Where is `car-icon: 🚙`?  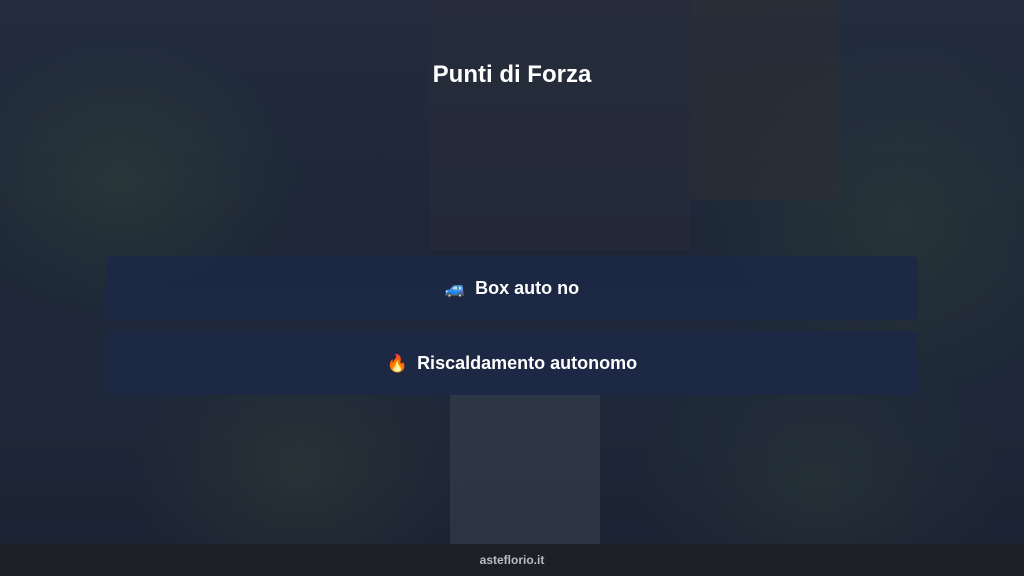 car-icon: 🚙 is located at coordinates (455, 288).